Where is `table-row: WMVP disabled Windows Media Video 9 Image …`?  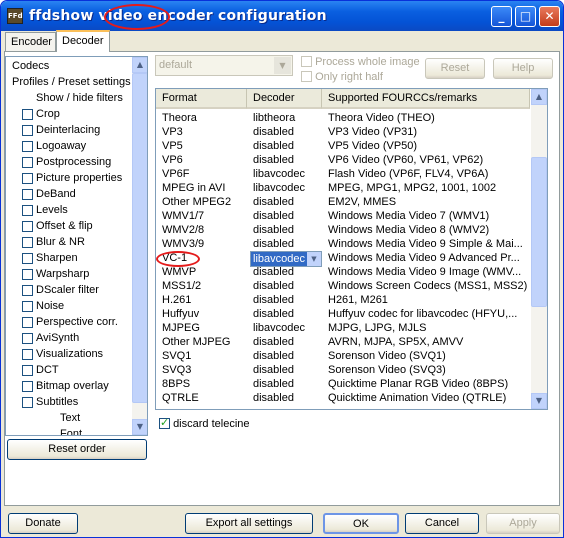 table-row: WMVP disabled Windows Media Video 9 Image … is located at coordinates (343, 272).